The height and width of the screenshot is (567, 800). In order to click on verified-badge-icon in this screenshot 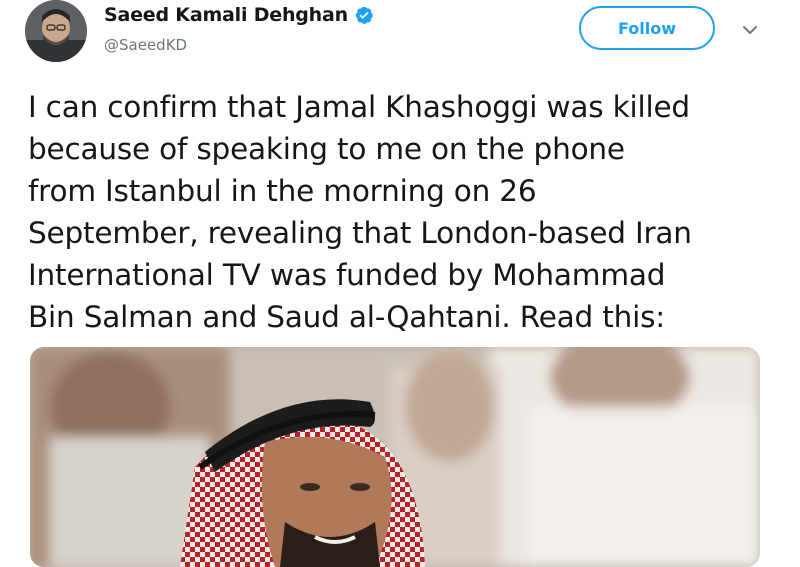, I will do `click(364, 15)`.